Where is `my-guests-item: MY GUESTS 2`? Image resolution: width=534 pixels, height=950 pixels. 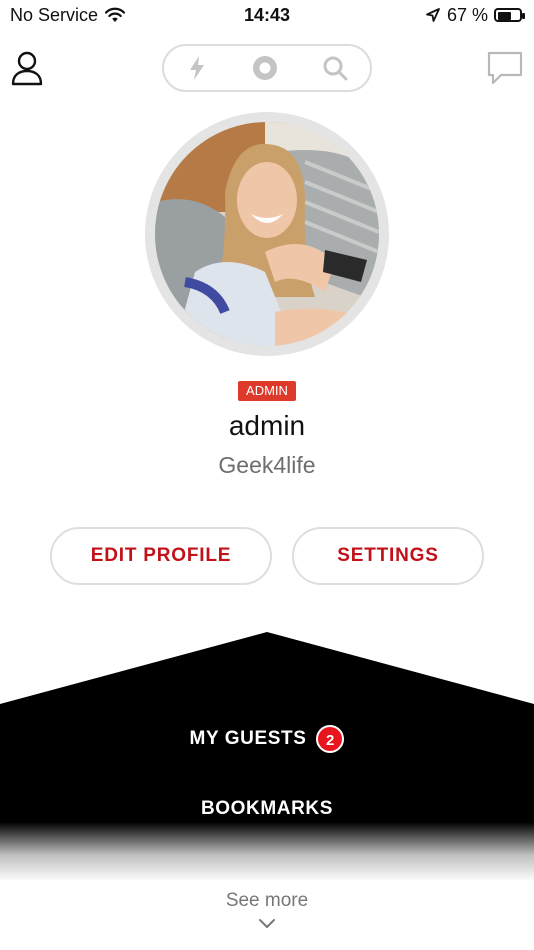
my-guests-item: MY GUESTS 2 is located at coordinates (267, 739).